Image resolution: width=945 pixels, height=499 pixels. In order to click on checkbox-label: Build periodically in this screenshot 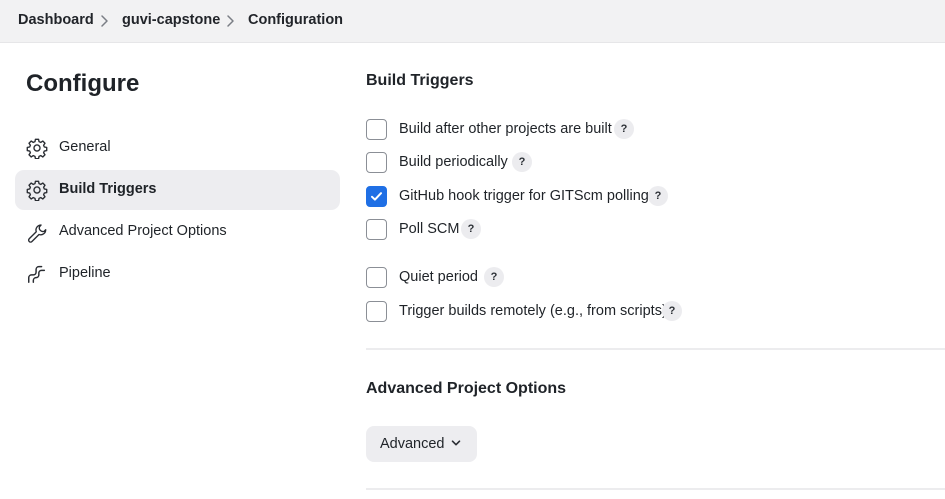, I will do `click(453, 162)`.